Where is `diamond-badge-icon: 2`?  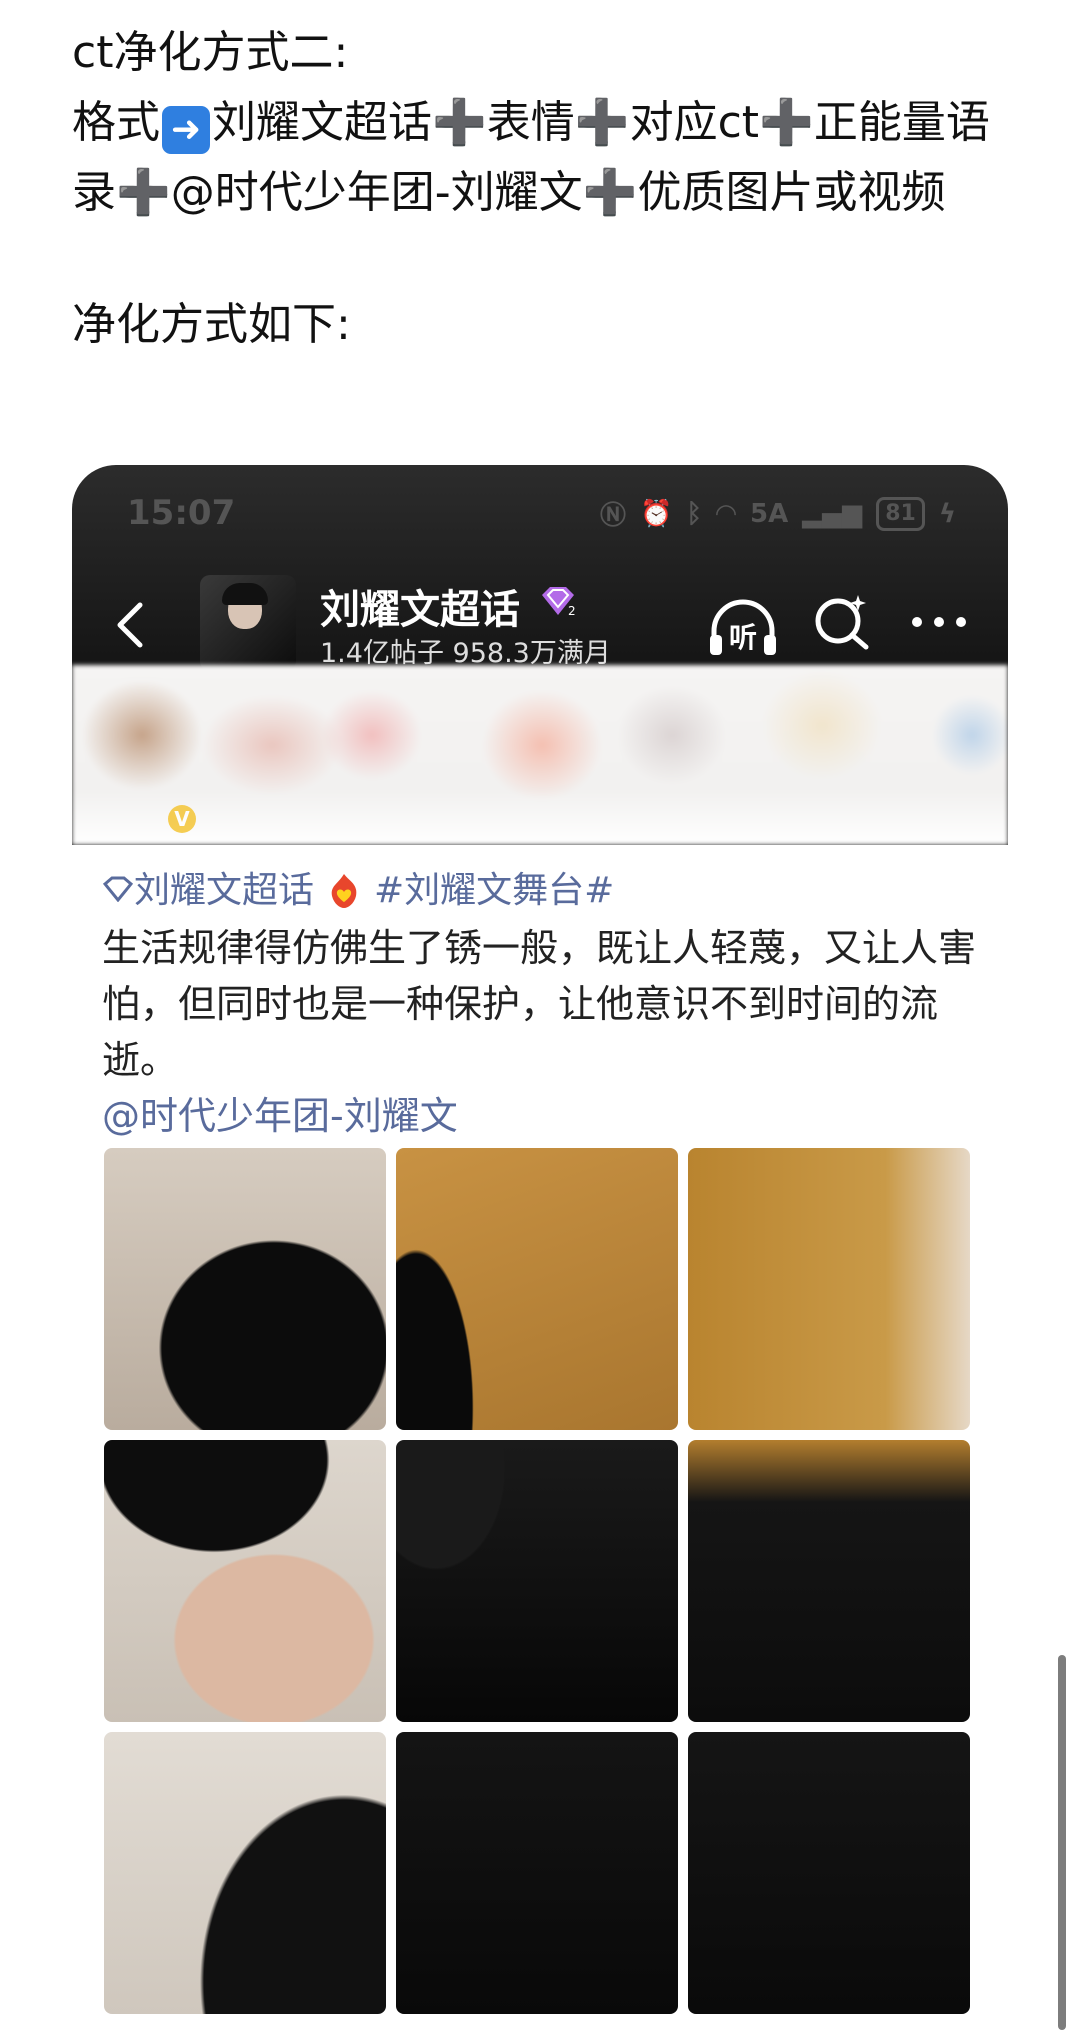 diamond-badge-icon: 2 is located at coordinates (559, 602).